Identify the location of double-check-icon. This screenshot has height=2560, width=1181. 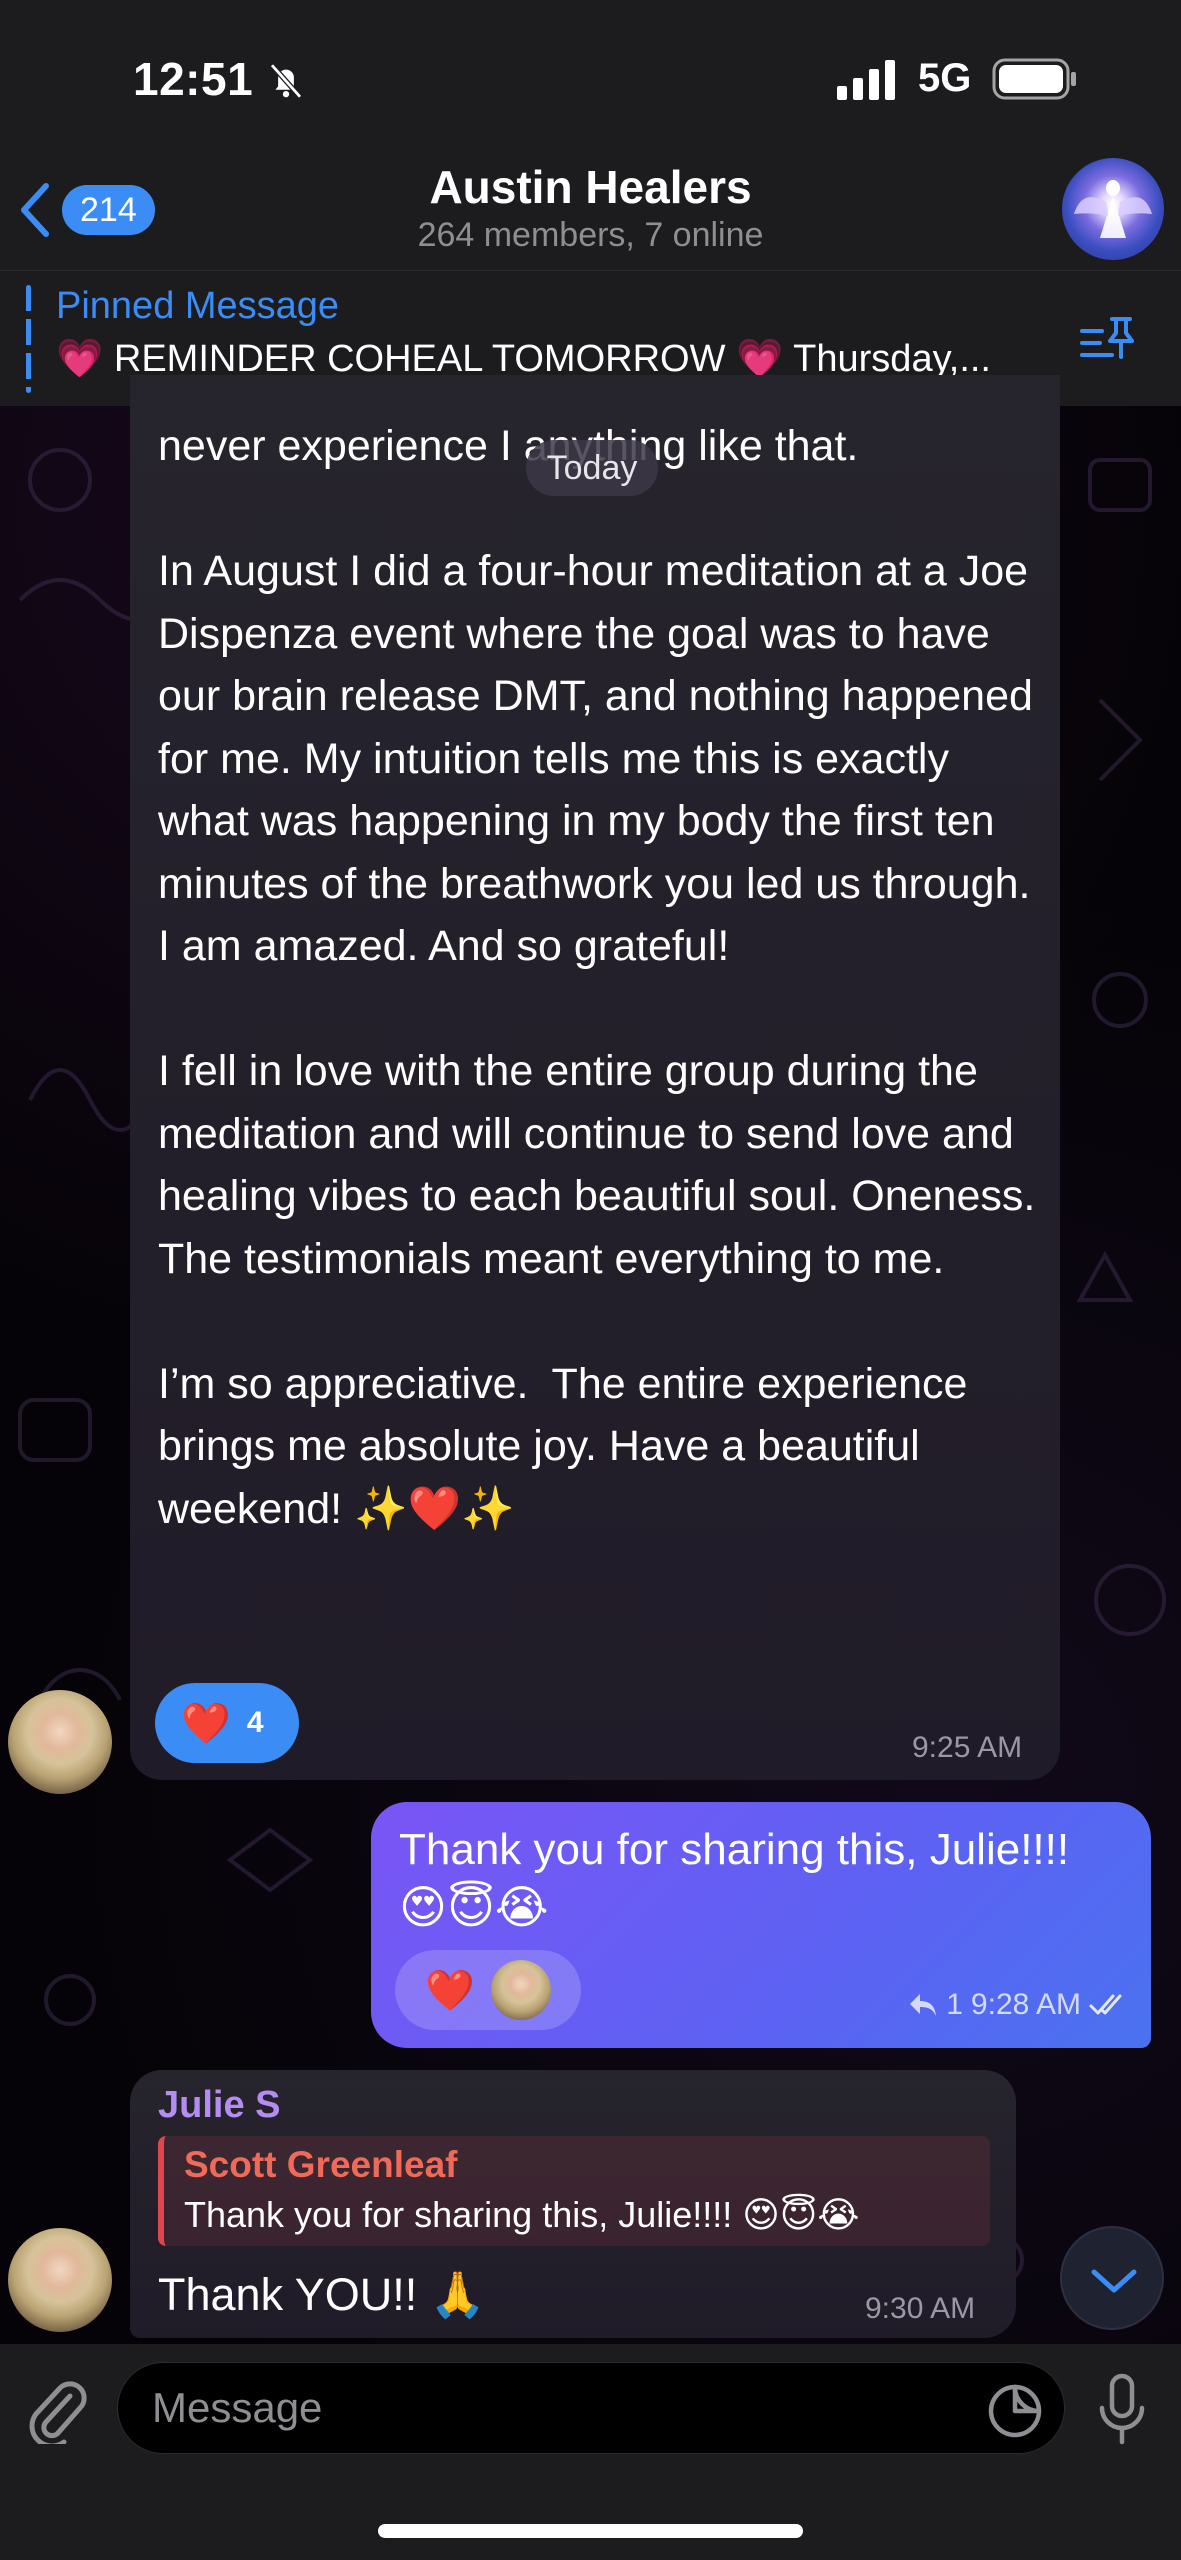
(1105, 2004).